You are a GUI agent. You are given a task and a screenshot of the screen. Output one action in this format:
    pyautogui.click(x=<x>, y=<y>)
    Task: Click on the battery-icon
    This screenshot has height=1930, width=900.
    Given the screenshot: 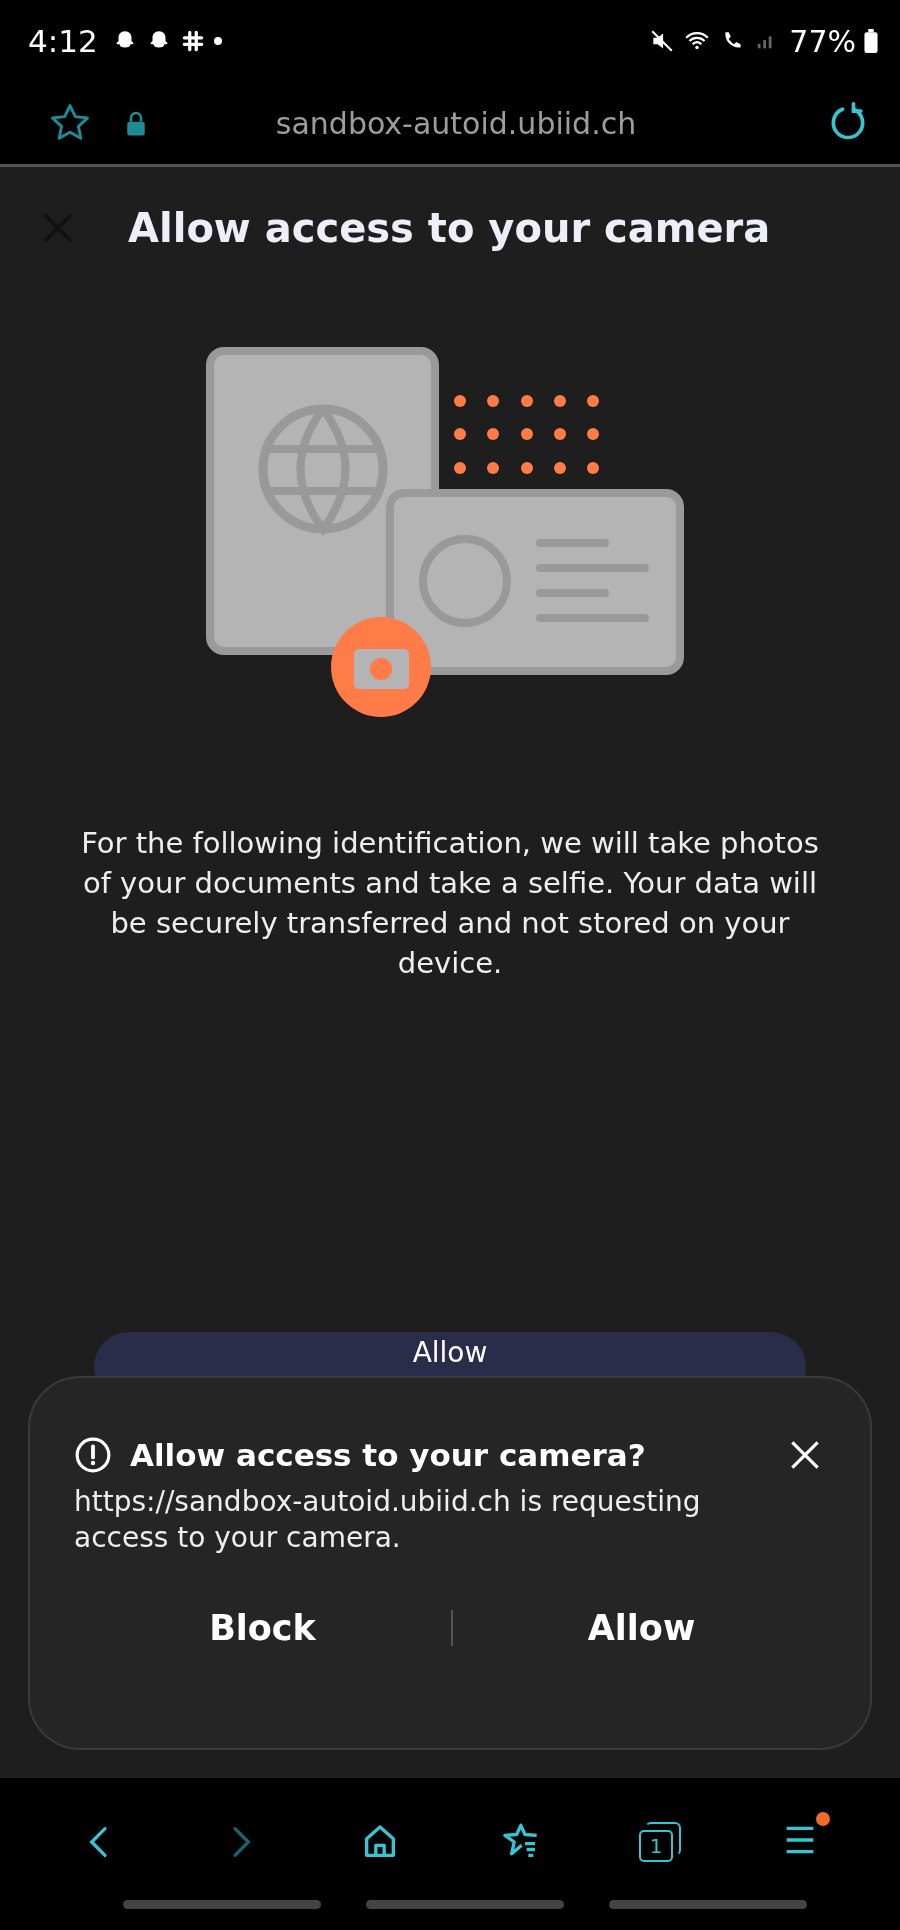 What is the action you would take?
    pyautogui.click(x=871, y=41)
    